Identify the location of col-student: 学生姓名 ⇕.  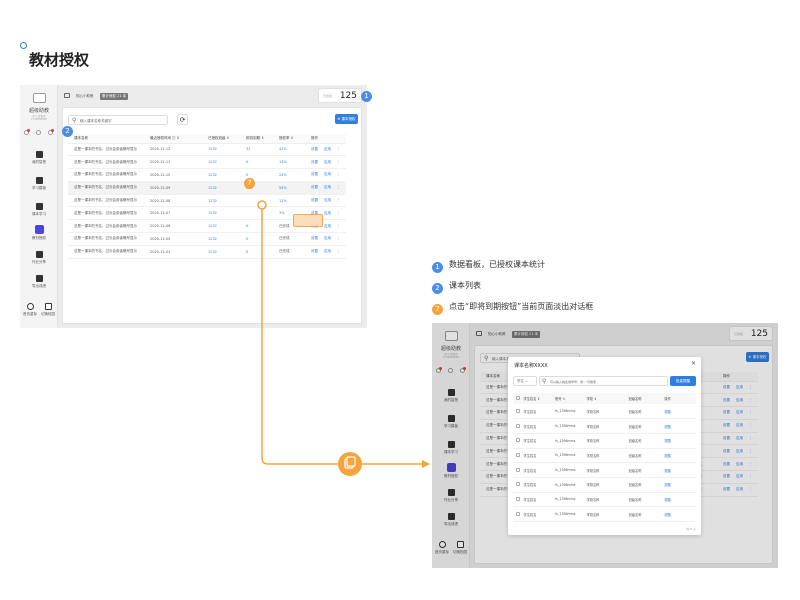
(539, 398).